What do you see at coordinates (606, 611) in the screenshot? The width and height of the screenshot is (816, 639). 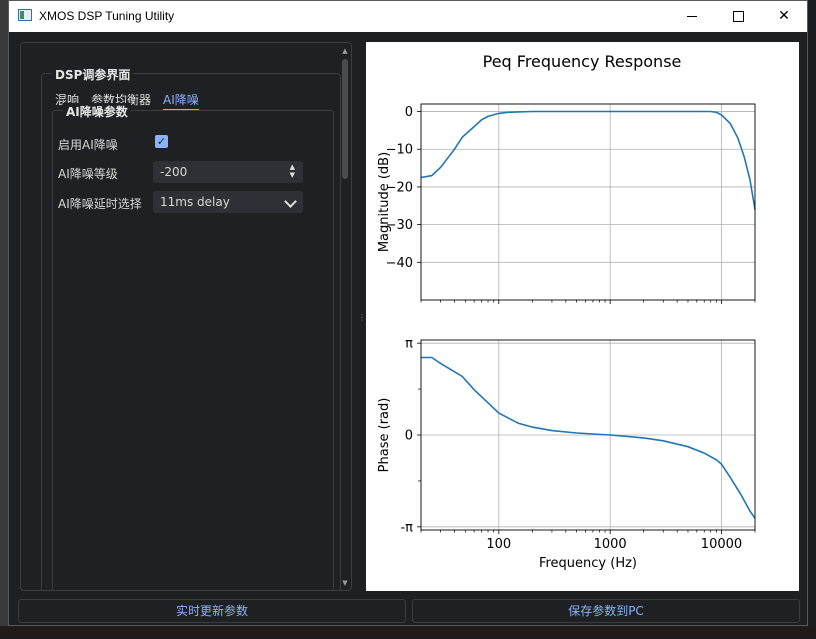 I see `save-params-button: 保存参数到PC` at bounding box center [606, 611].